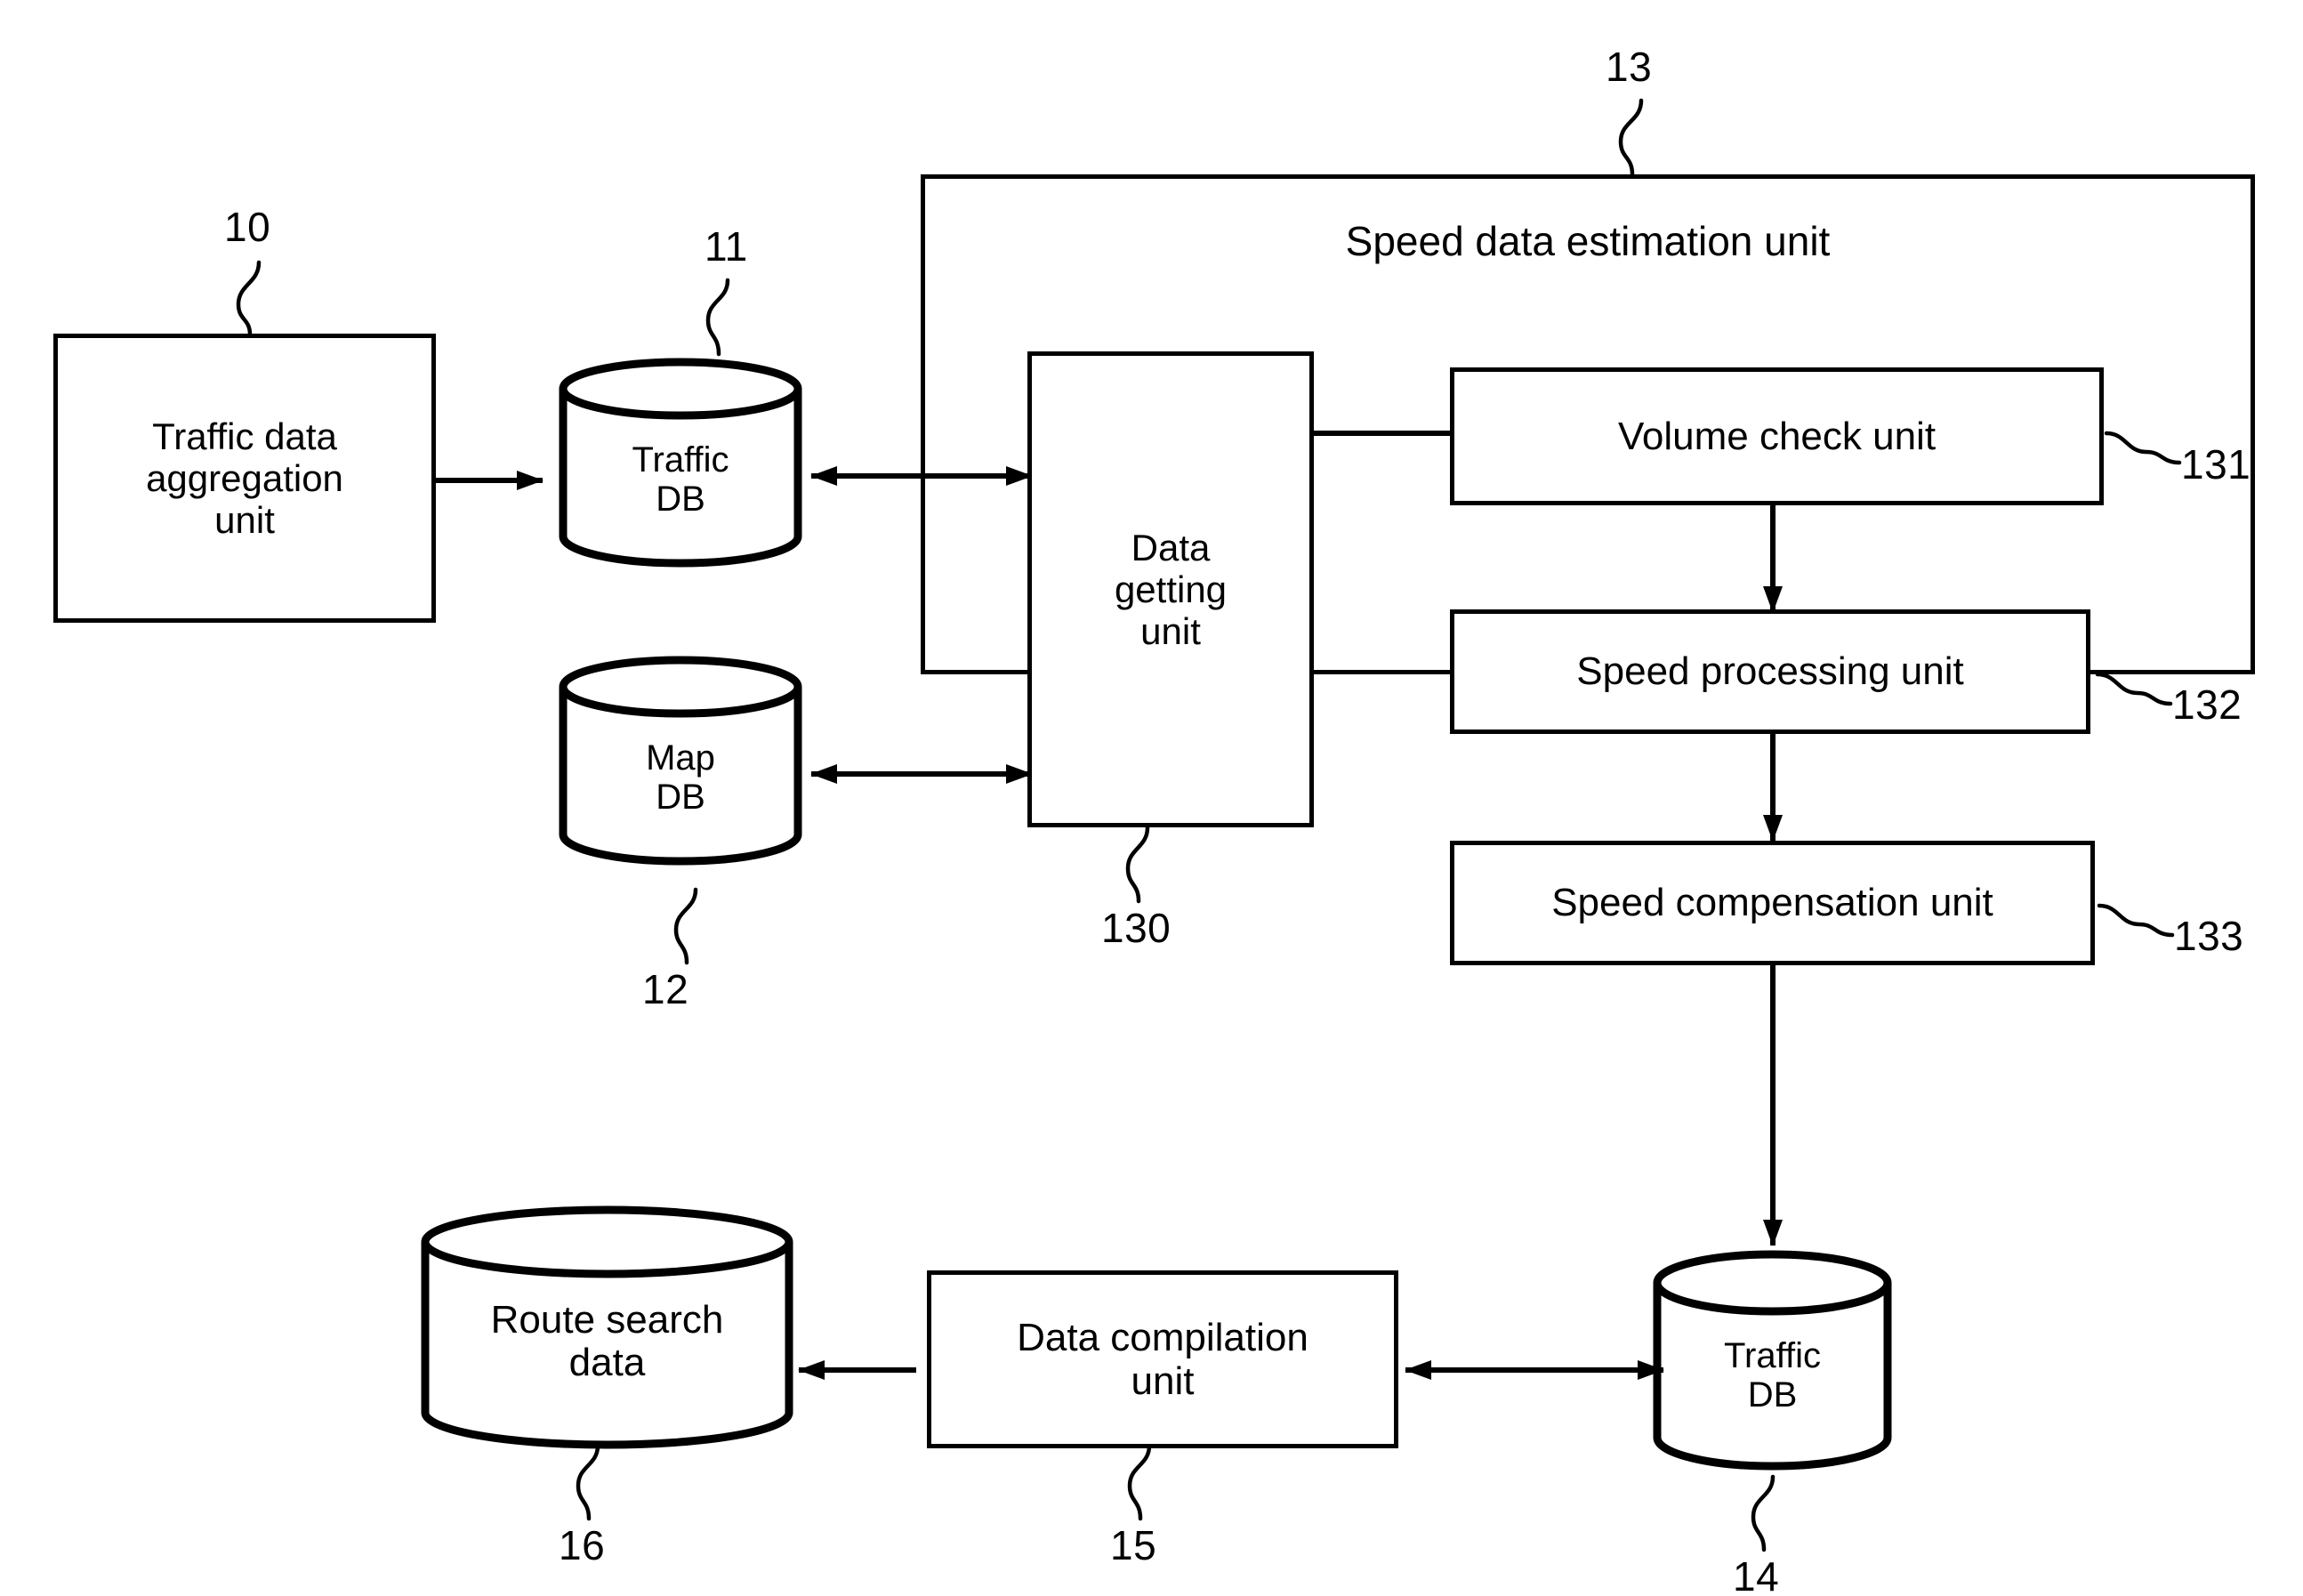  What do you see at coordinates (1756, 1574) in the screenshot?
I see `ref-14: 14` at bounding box center [1756, 1574].